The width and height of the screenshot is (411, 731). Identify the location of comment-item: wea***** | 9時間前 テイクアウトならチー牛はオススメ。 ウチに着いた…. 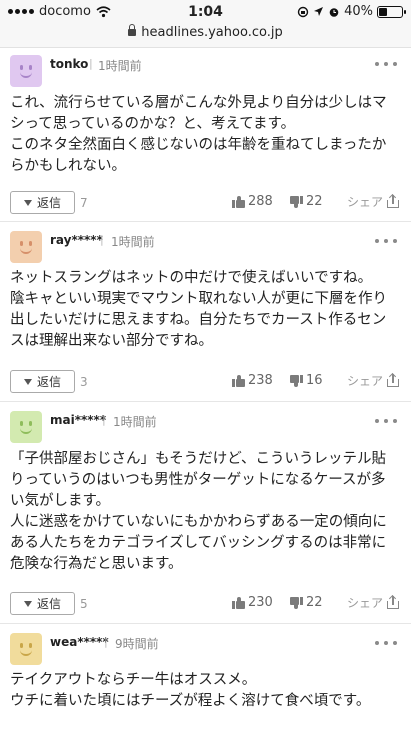
(205, 677).